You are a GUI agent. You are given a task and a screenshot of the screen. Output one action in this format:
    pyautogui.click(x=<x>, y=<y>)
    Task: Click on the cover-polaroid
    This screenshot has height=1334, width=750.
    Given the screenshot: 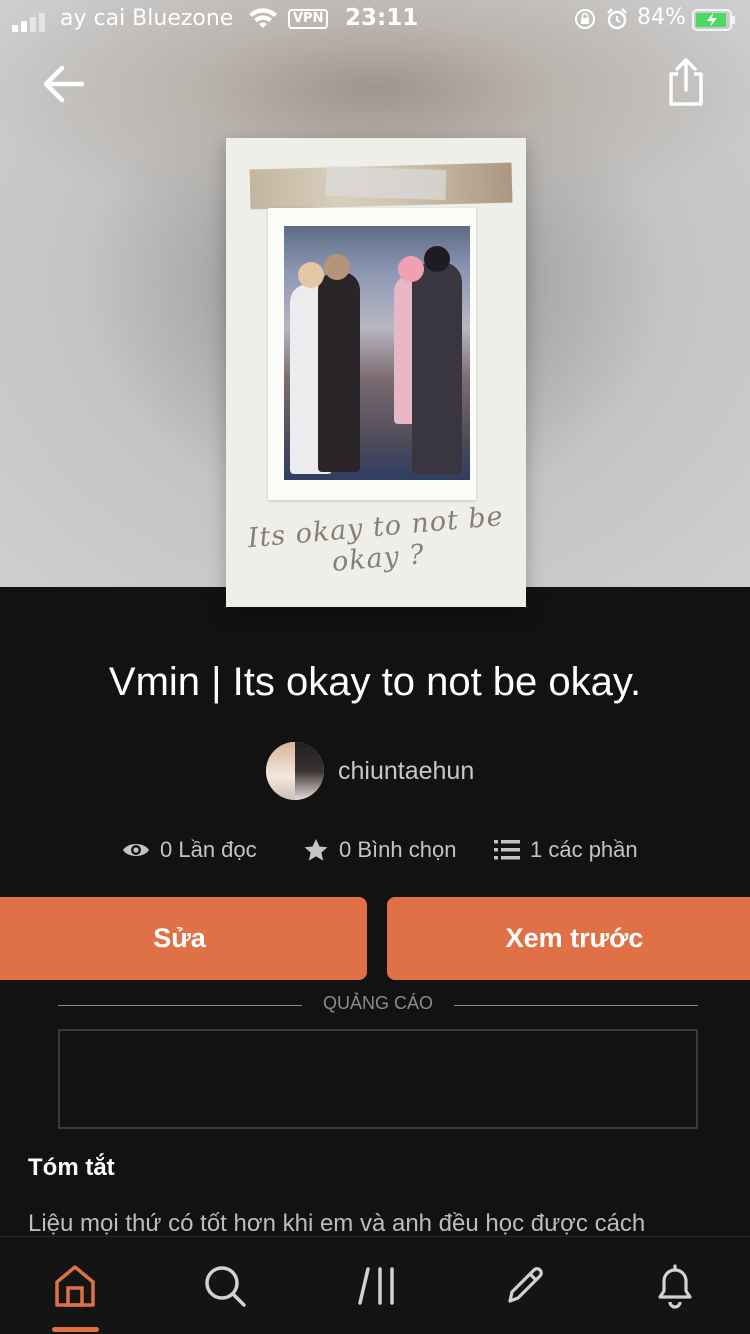 What is the action you would take?
    pyautogui.click(x=372, y=354)
    